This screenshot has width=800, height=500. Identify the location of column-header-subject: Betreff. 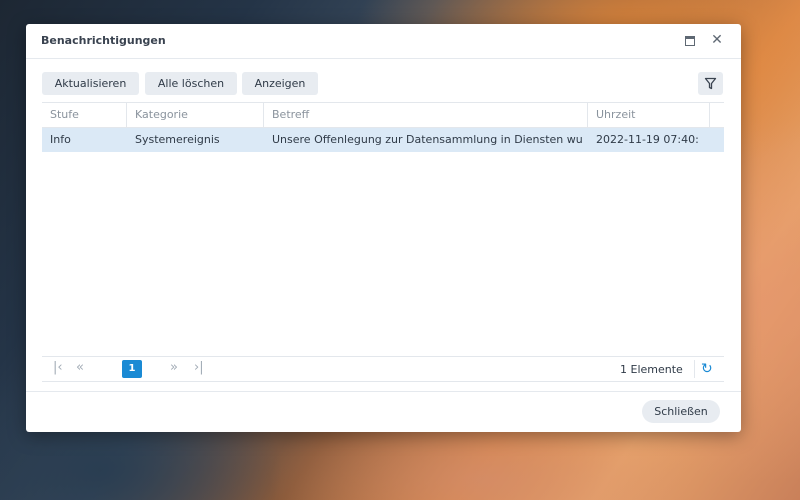
(426, 115).